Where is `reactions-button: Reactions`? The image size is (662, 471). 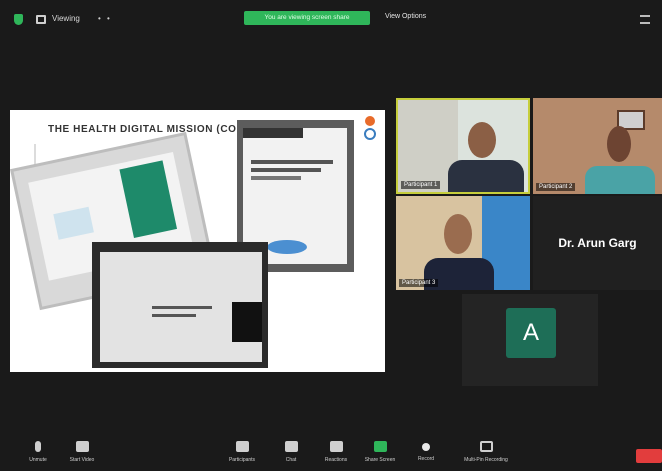
reactions-button: Reactions is located at coordinates (336, 451).